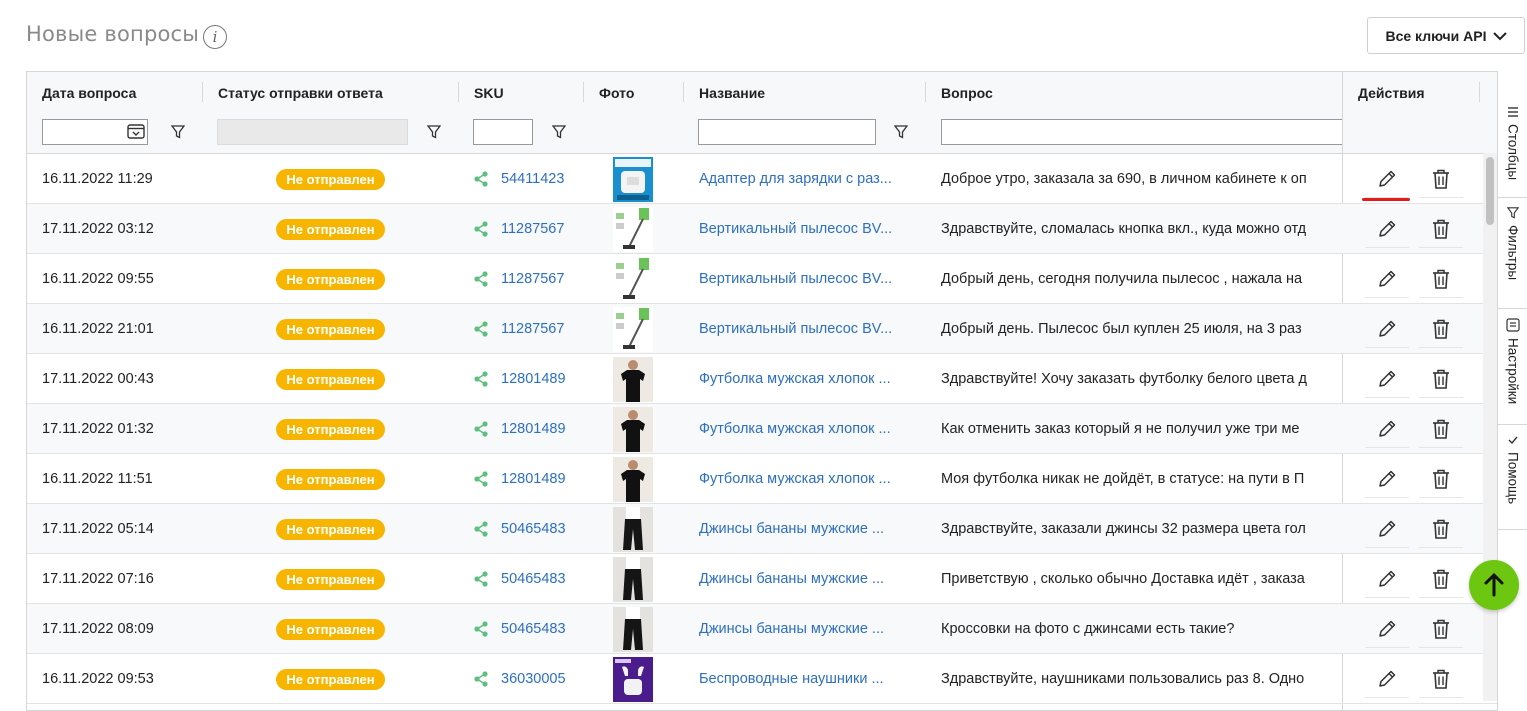 Image resolution: width=1527 pixels, height=711 pixels. I want to click on sku-link: 54411423, so click(532, 179).